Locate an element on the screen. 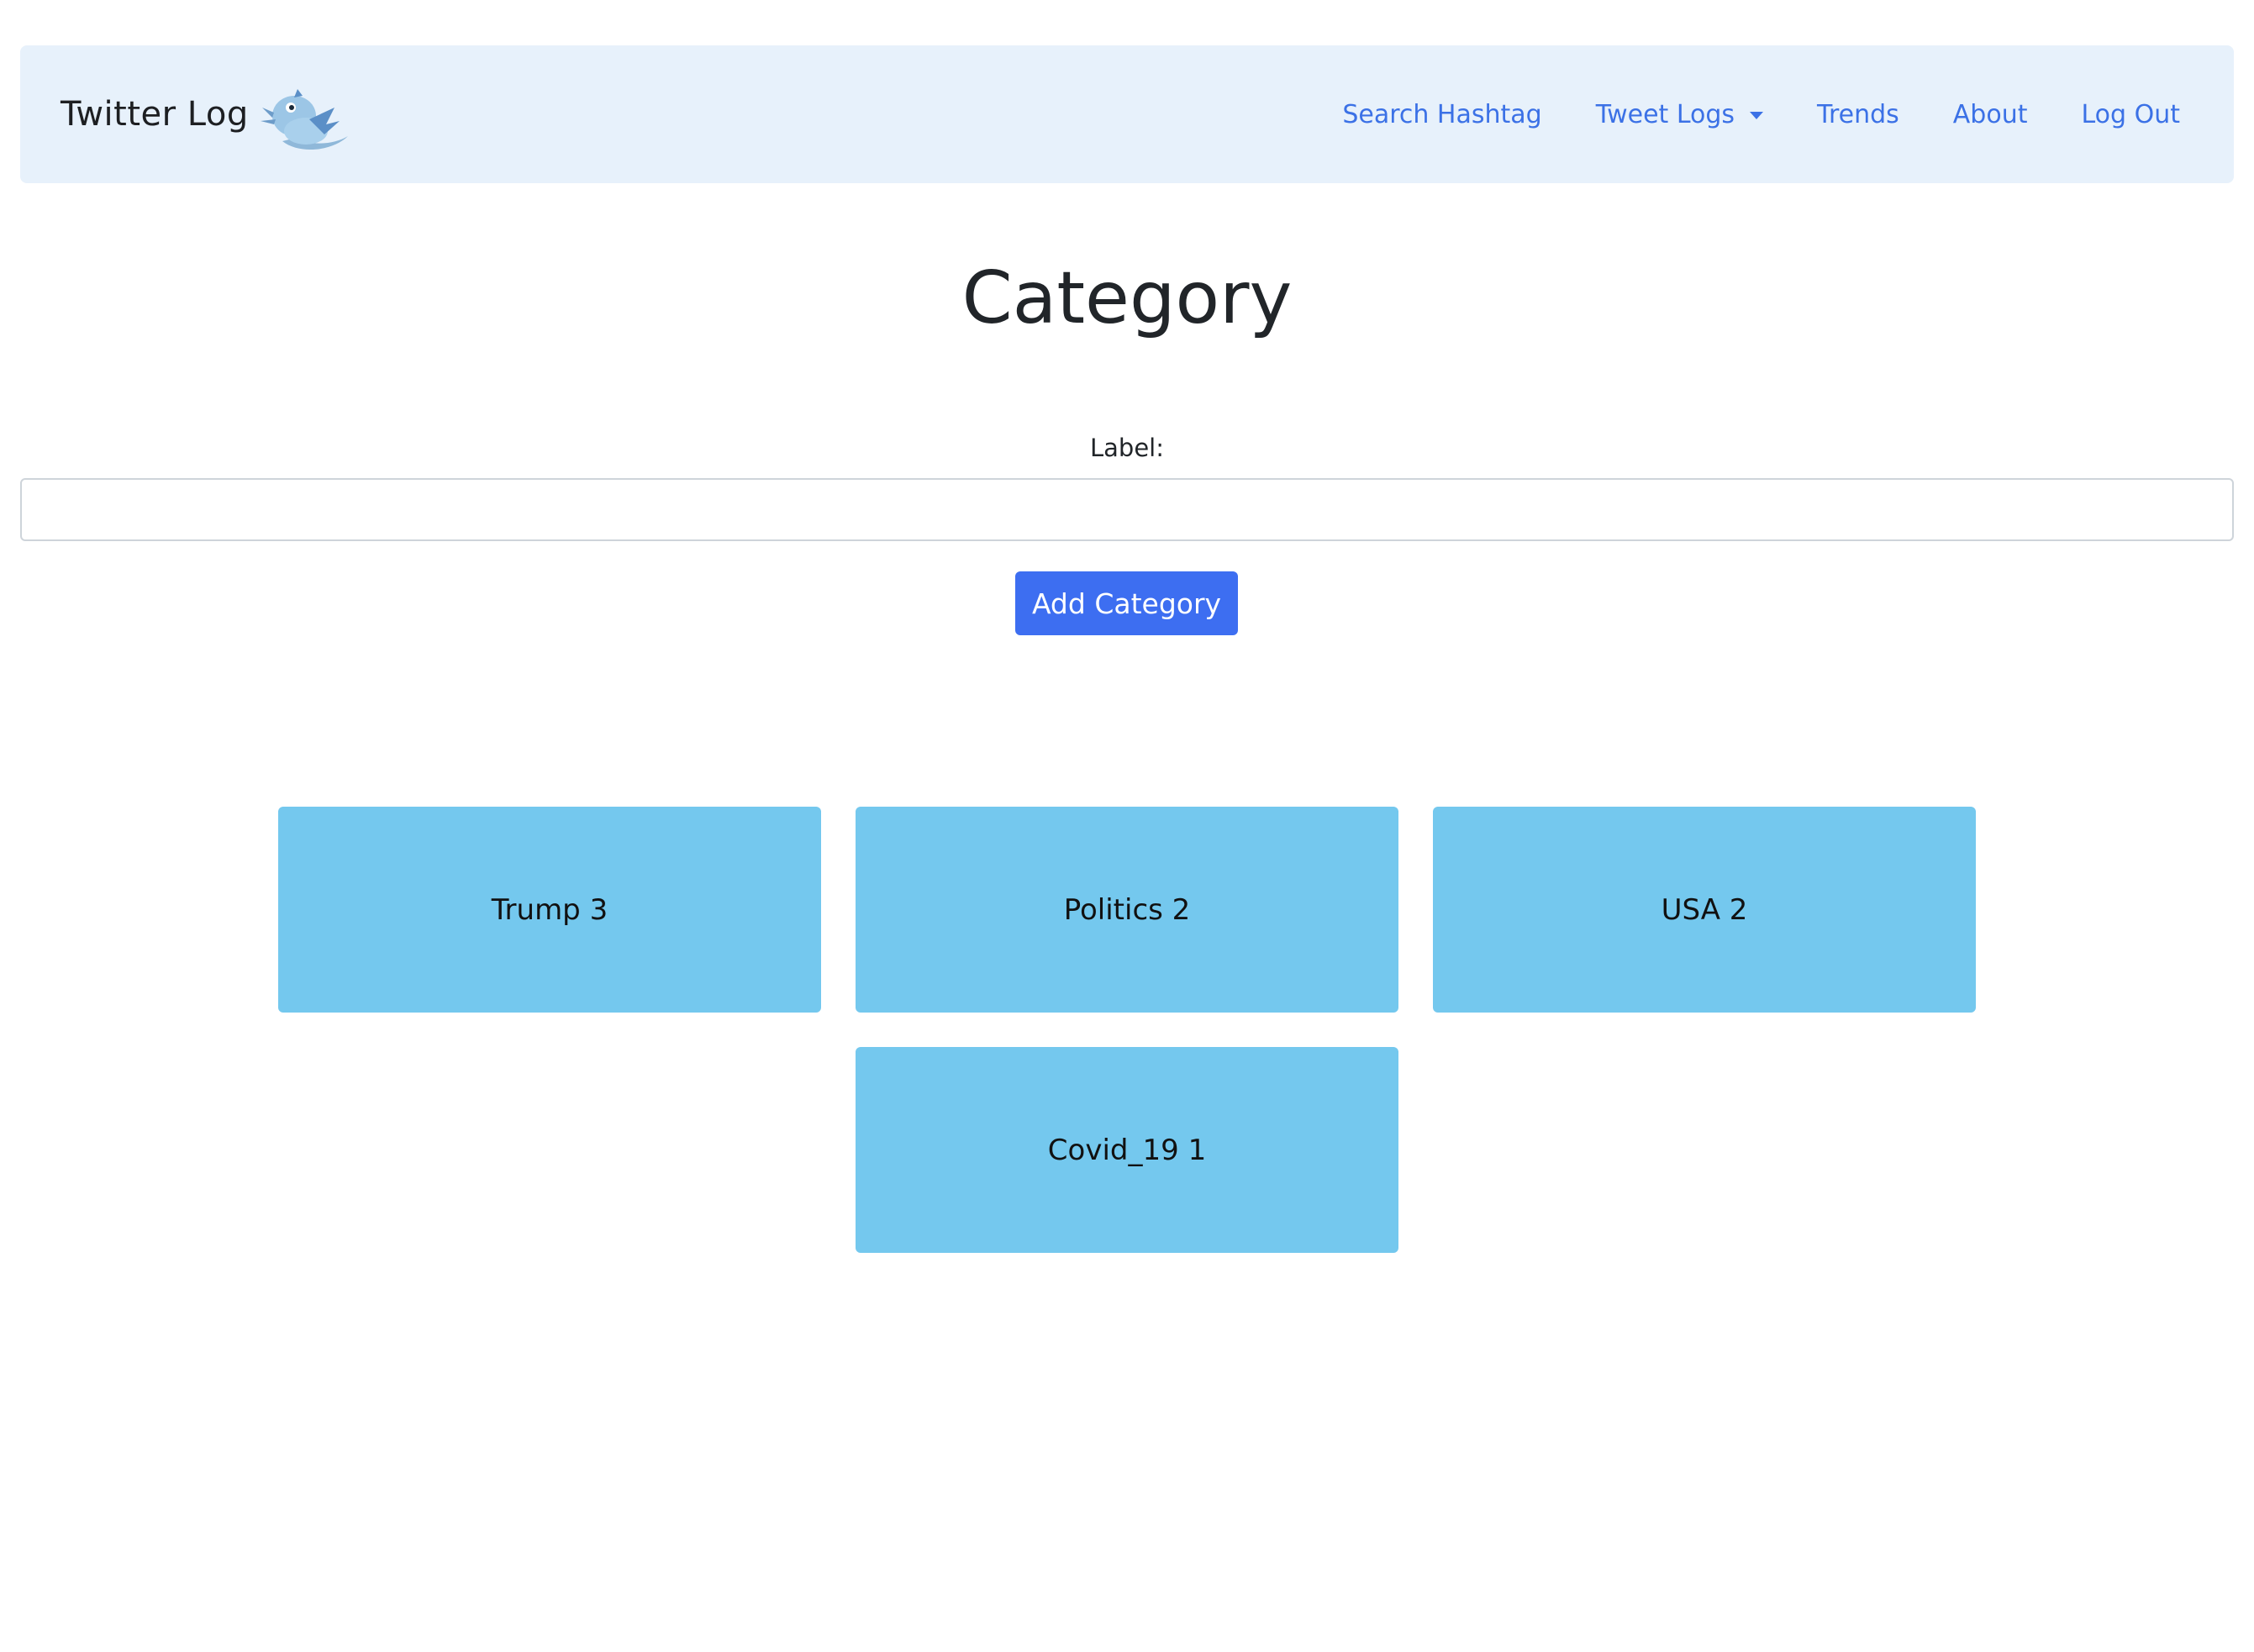  category-card-label: USA is located at coordinates (1690, 910).